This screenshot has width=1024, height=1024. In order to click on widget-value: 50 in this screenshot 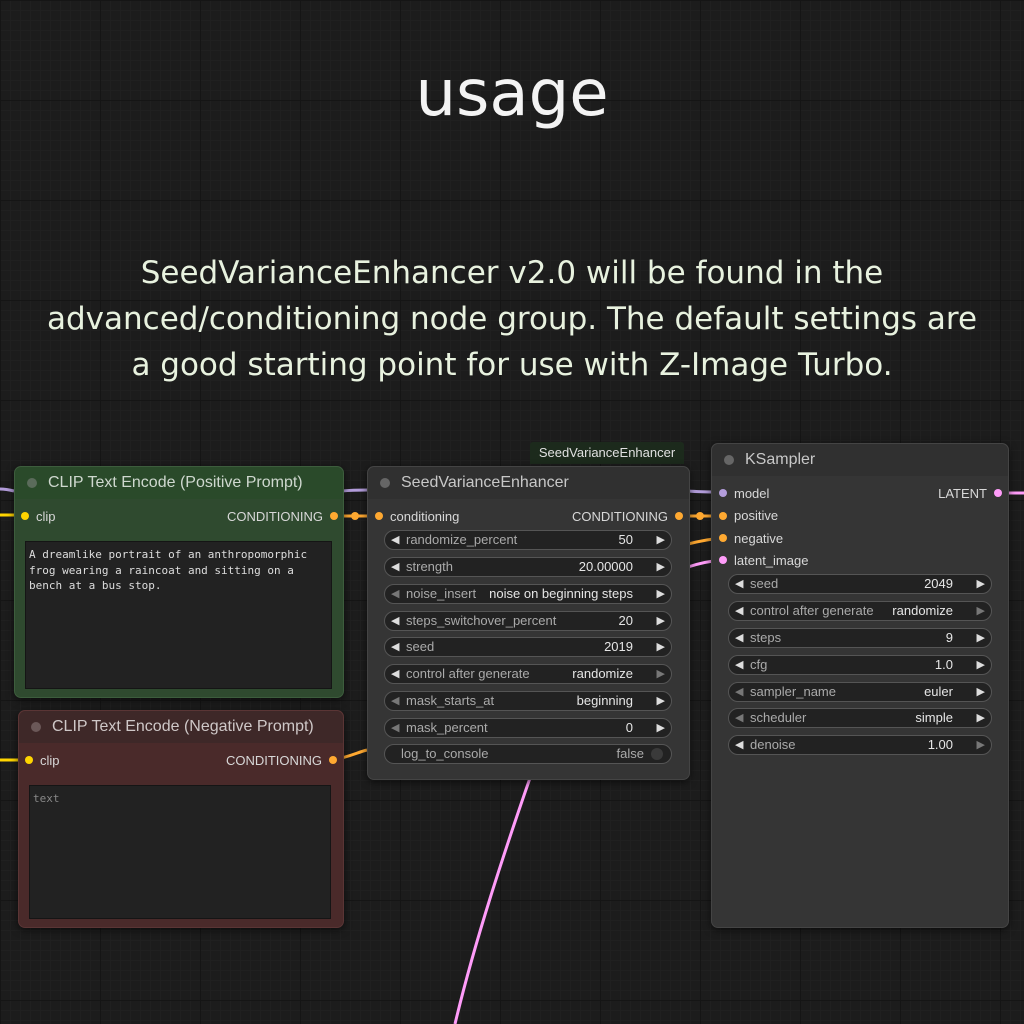, I will do `click(625, 539)`.